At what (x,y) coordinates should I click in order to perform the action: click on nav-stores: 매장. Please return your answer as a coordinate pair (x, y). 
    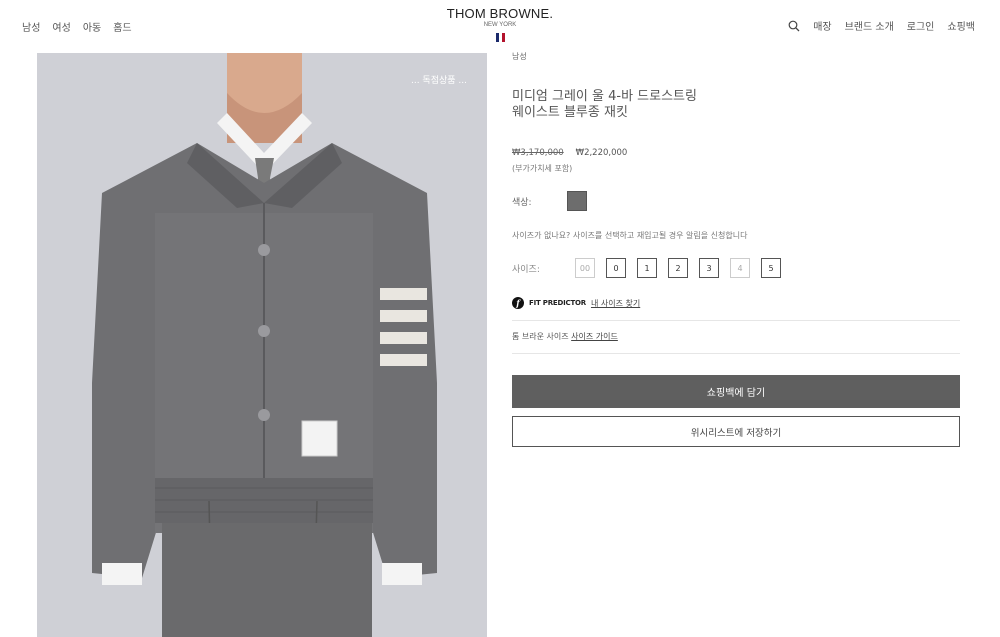
    Looking at the image, I should click on (822, 25).